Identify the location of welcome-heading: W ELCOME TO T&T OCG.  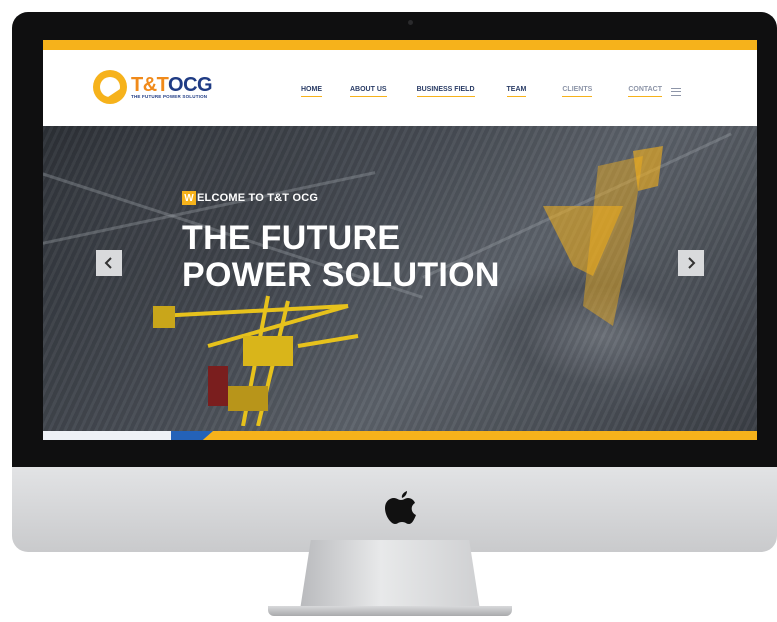
(250, 198).